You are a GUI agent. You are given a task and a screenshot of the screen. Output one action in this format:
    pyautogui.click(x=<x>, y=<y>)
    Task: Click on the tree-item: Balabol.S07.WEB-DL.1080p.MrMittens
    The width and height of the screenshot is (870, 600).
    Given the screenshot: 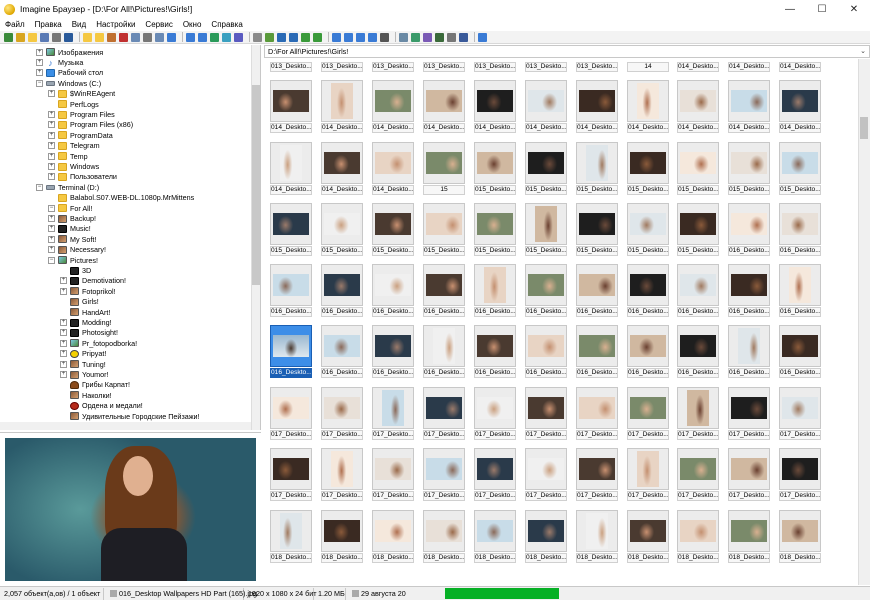 What is the action you would take?
    pyautogui.click(x=121, y=198)
    